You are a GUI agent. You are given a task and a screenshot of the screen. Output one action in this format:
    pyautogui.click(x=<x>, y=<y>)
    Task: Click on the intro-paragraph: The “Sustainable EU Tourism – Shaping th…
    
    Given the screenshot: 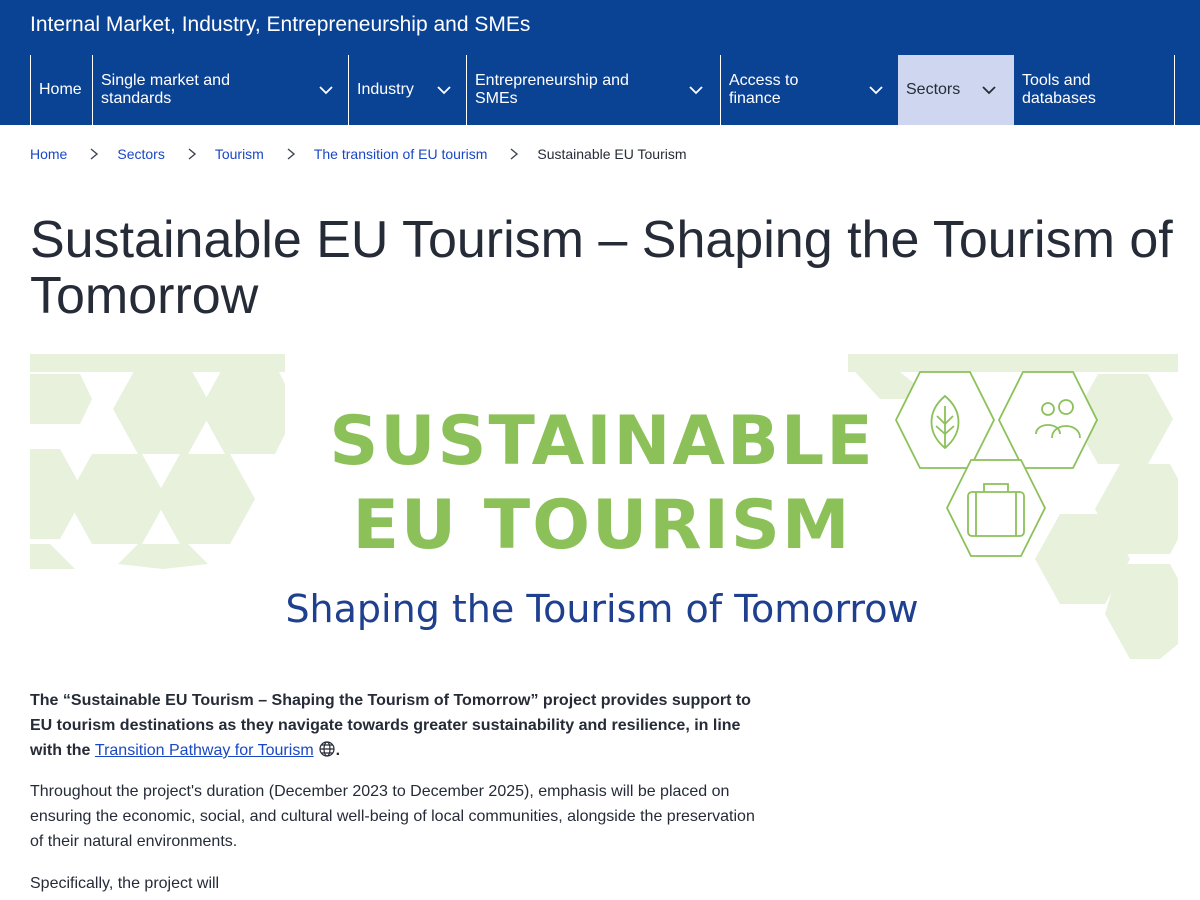 What is the action you would take?
    pyautogui.click(x=400, y=725)
    